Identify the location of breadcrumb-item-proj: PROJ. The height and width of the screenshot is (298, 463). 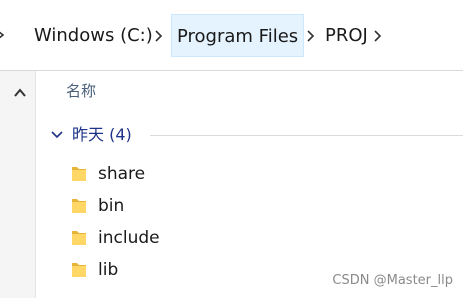
(346, 35).